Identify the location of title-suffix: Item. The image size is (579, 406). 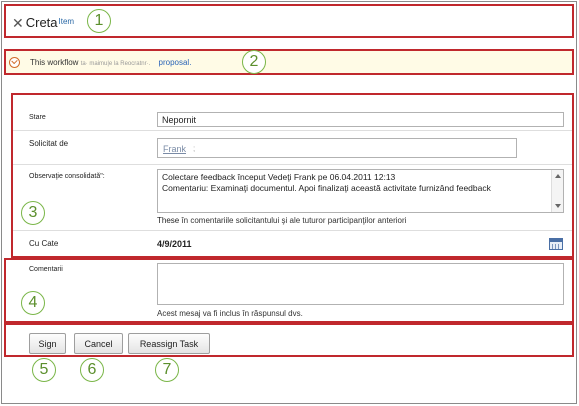
(66, 21).